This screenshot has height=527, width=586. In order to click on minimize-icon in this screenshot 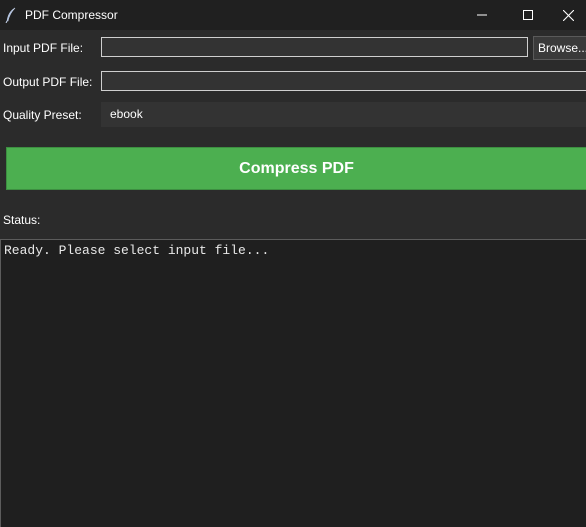, I will do `click(482, 15)`.